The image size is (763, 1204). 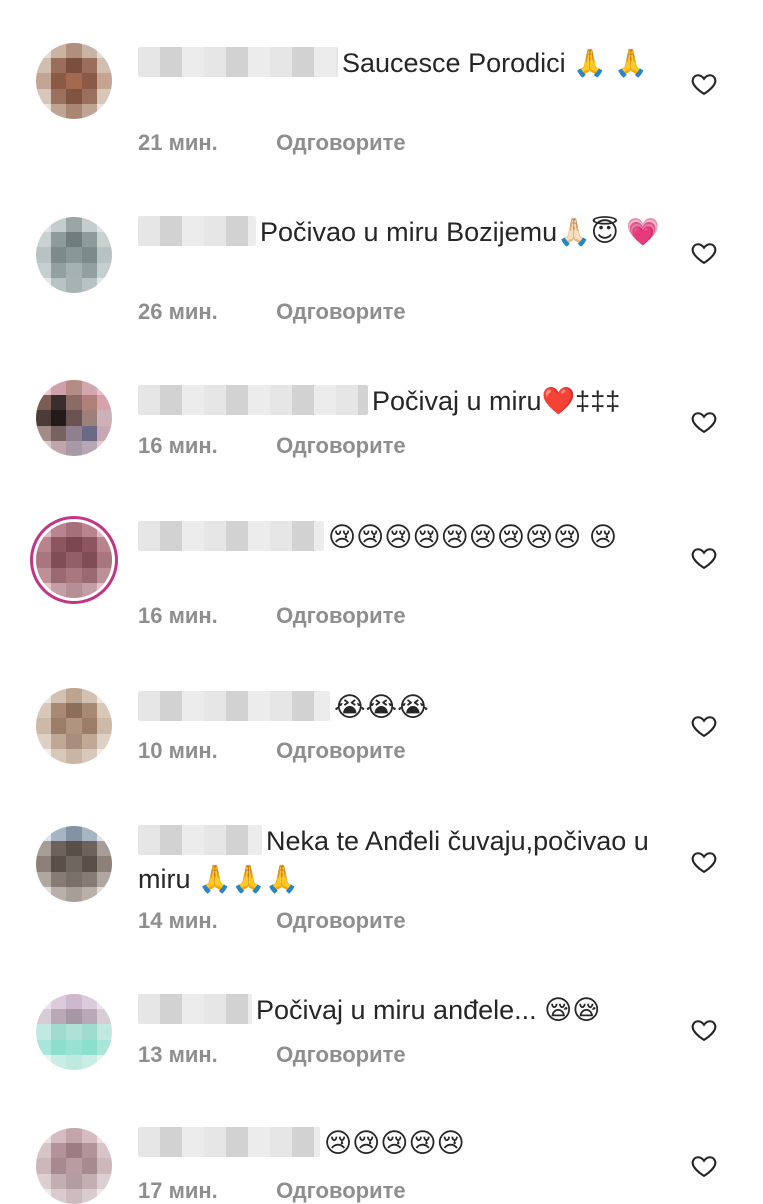 What do you see at coordinates (272, 1055) in the screenshot?
I see `comment-meta: 13 мин. Одговорите` at bounding box center [272, 1055].